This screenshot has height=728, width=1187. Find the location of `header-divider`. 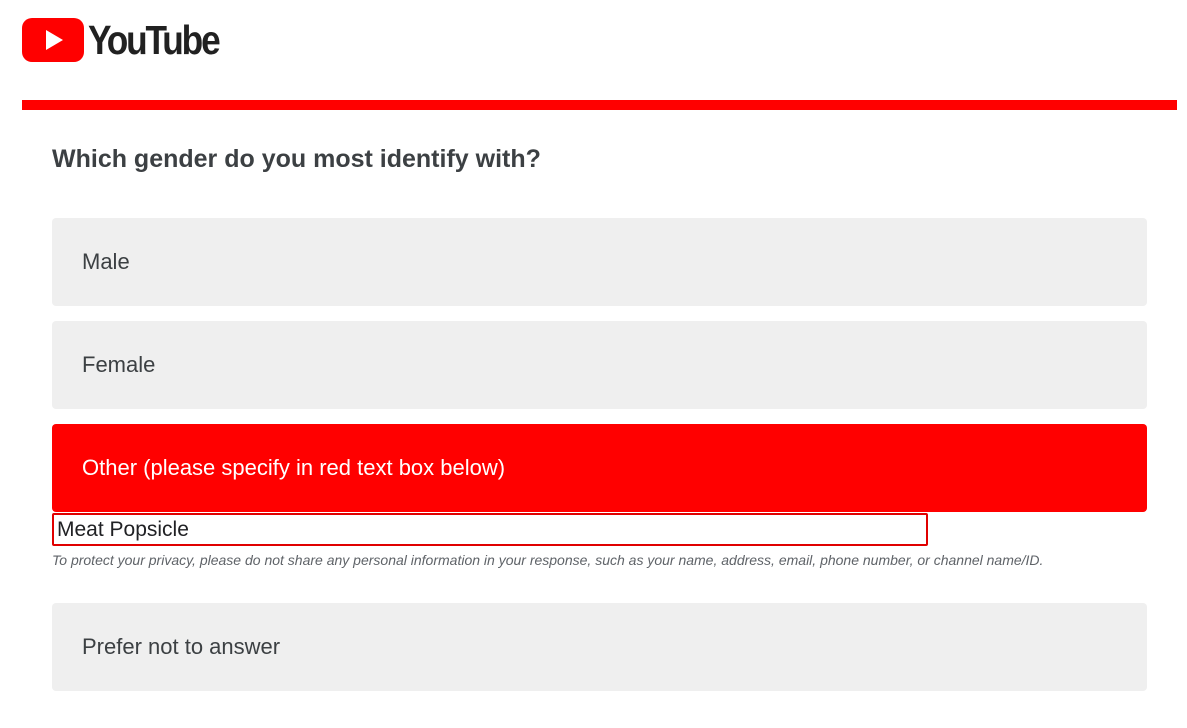

header-divider is located at coordinates (599, 105).